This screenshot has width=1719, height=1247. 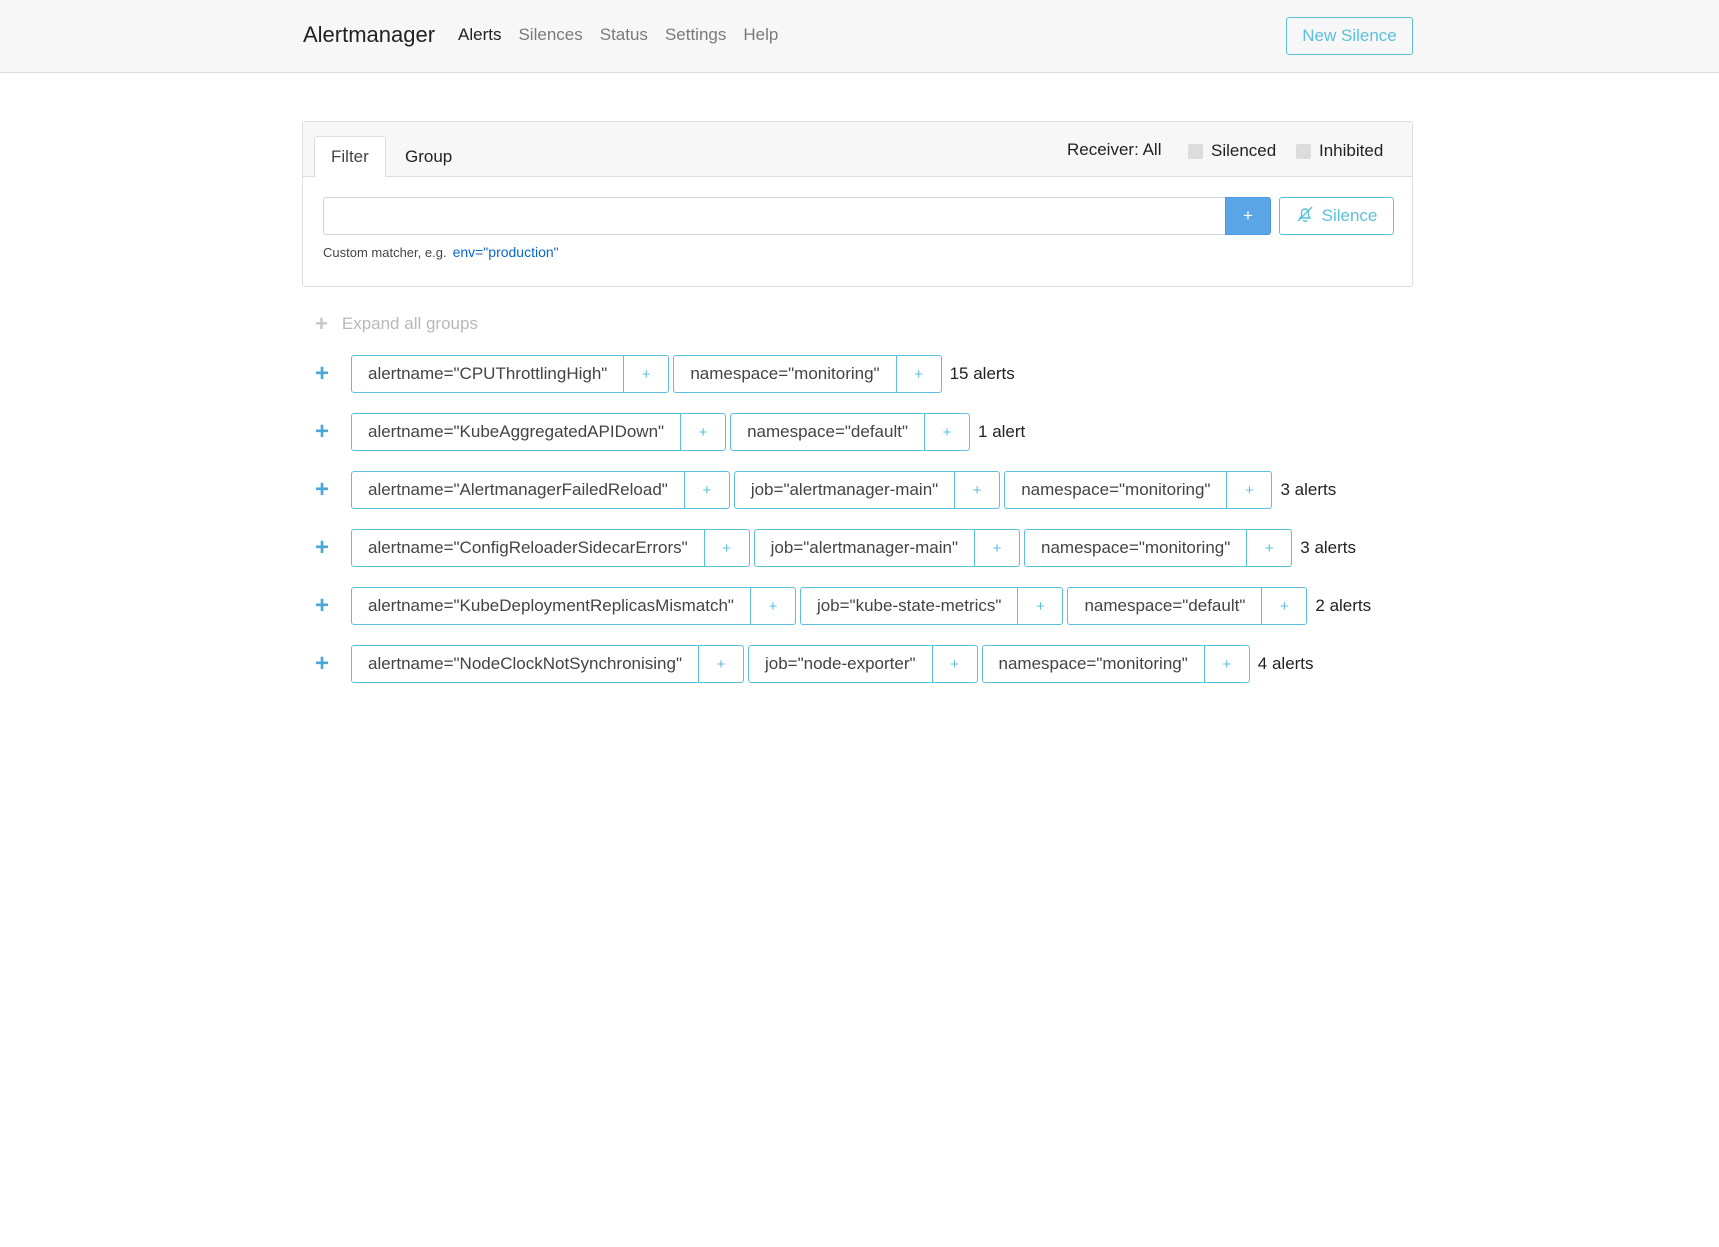 I want to click on tab-group: Group, so click(x=428, y=157).